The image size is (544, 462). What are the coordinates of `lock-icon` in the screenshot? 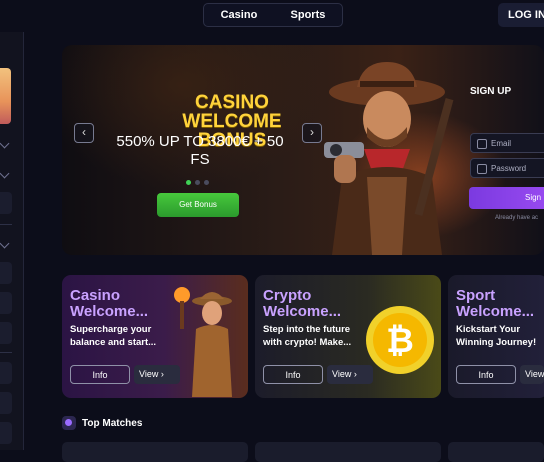 It's located at (482, 169).